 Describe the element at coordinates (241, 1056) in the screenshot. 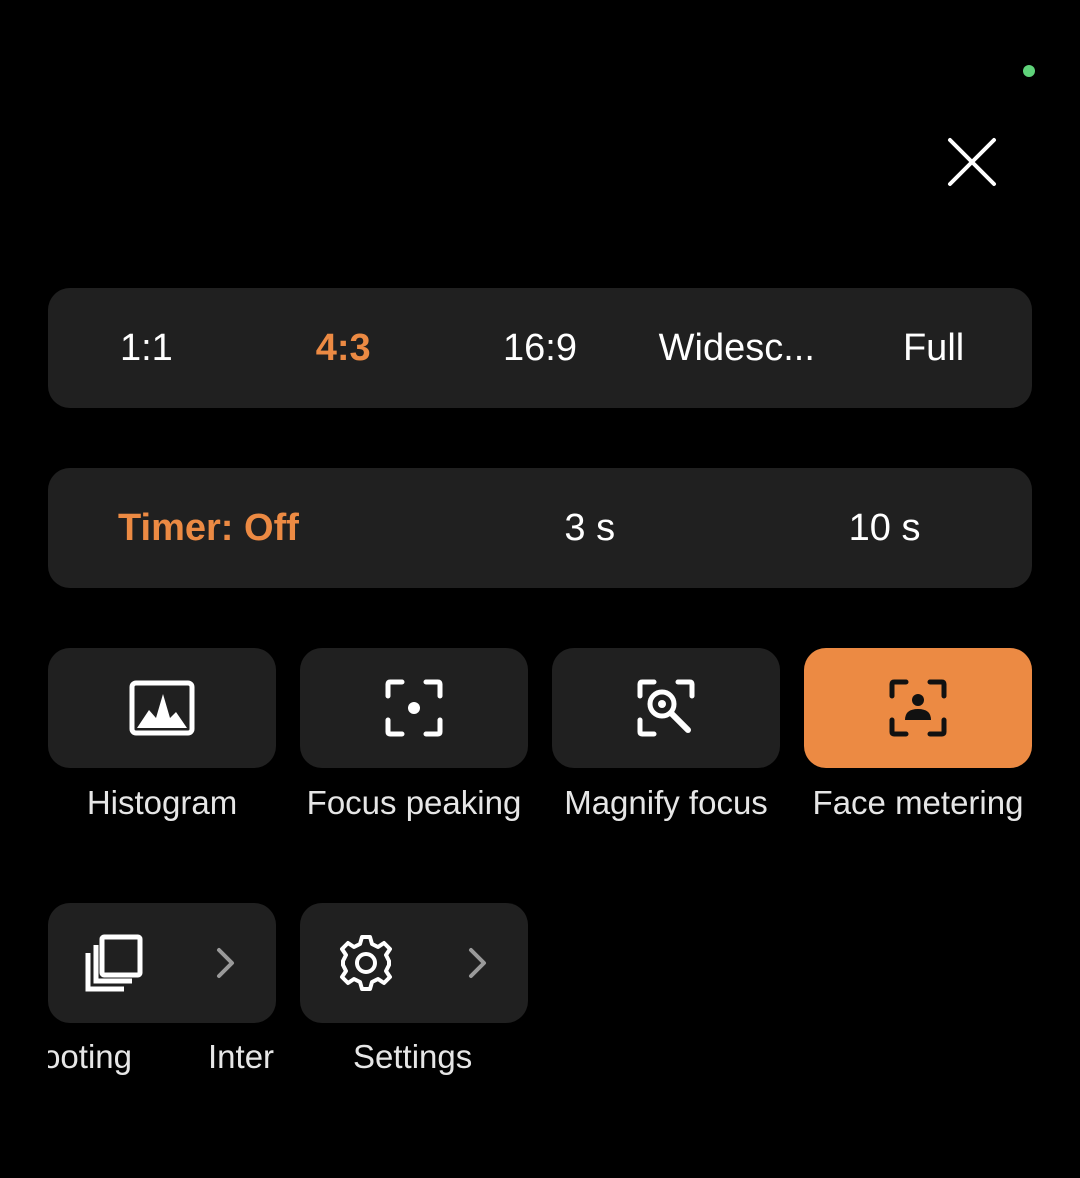

I see `interval-label-fragment: Inter` at that location.